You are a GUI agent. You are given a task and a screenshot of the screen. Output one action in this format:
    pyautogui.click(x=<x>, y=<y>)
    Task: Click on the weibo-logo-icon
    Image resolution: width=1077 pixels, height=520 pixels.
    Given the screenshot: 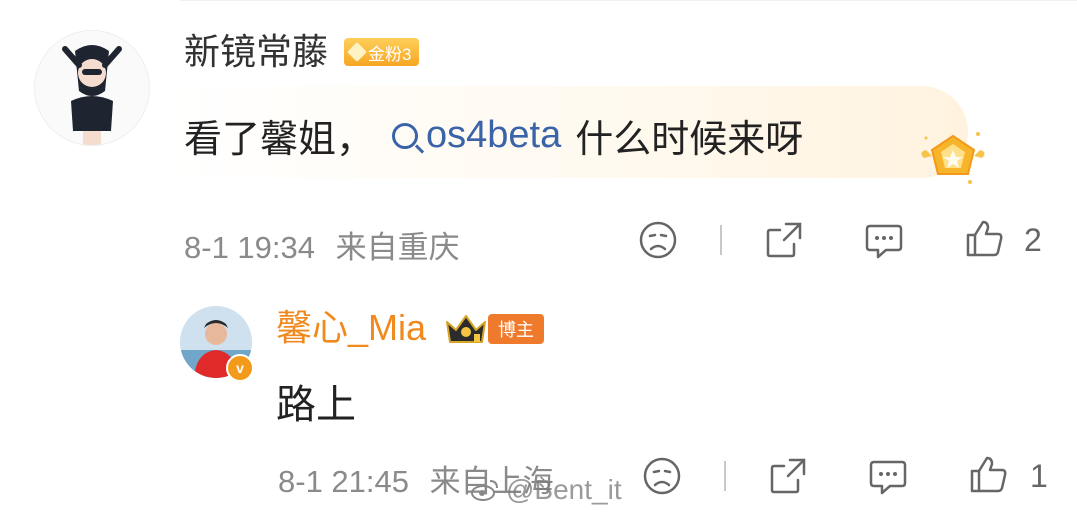 What is the action you would take?
    pyautogui.click(x=484, y=490)
    